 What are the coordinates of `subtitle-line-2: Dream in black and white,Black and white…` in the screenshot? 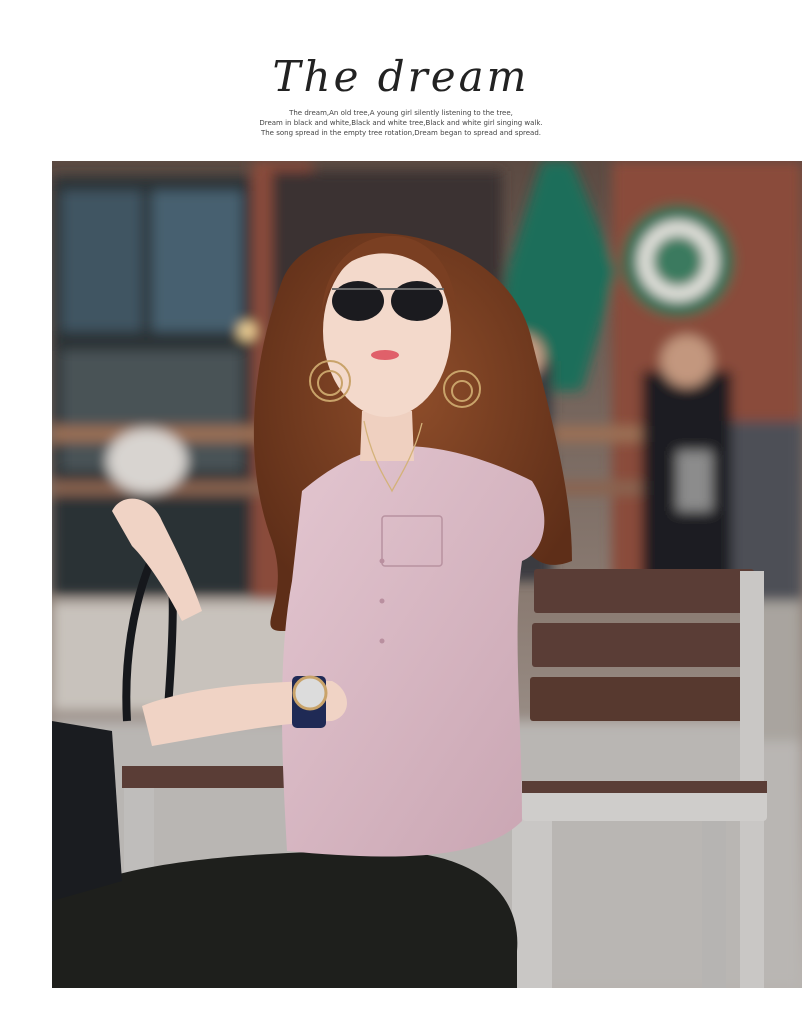 It's located at (401, 123).